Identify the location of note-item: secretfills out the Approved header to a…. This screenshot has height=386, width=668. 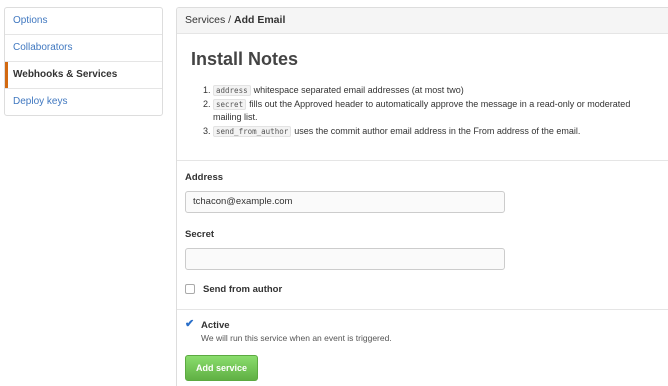
(434, 111).